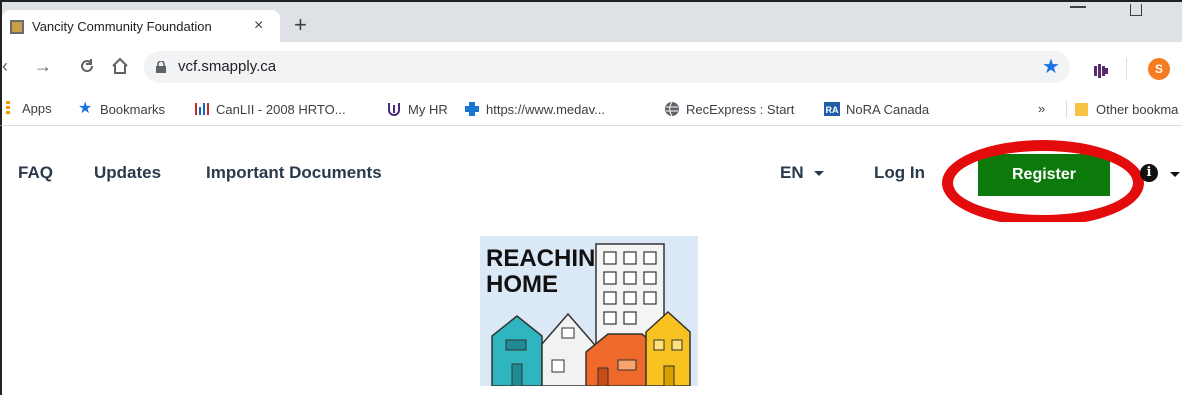  What do you see at coordinates (672, 109) in the screenshot?
I see `globe-icon` at bounding box center [672, 109].